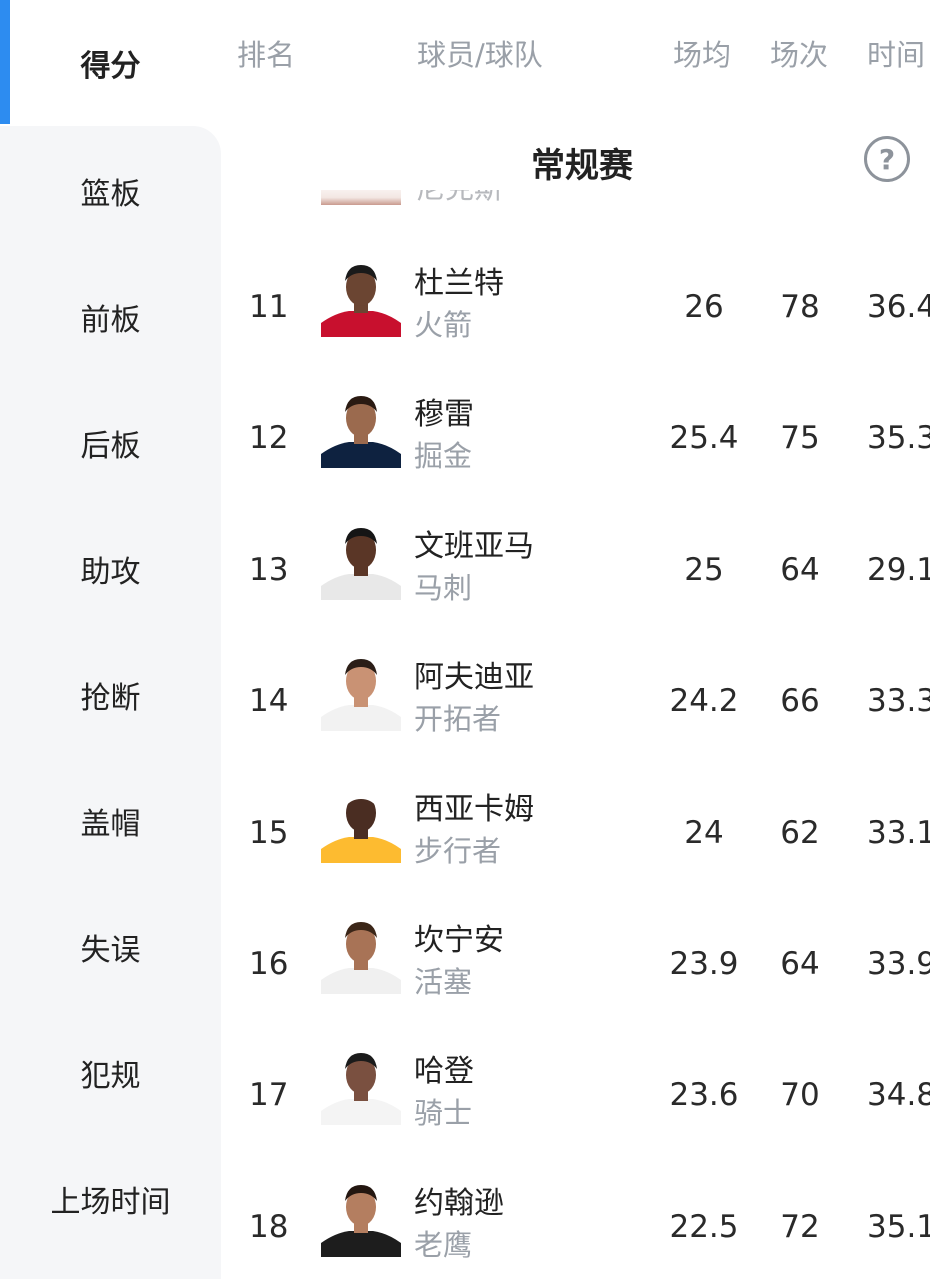 The width and height of the screenshot is (930, 1279). What do you see at coordinates (443, 586) in the screenshot?
I see `team-name: 马刺` at bounding box center [443, 586].